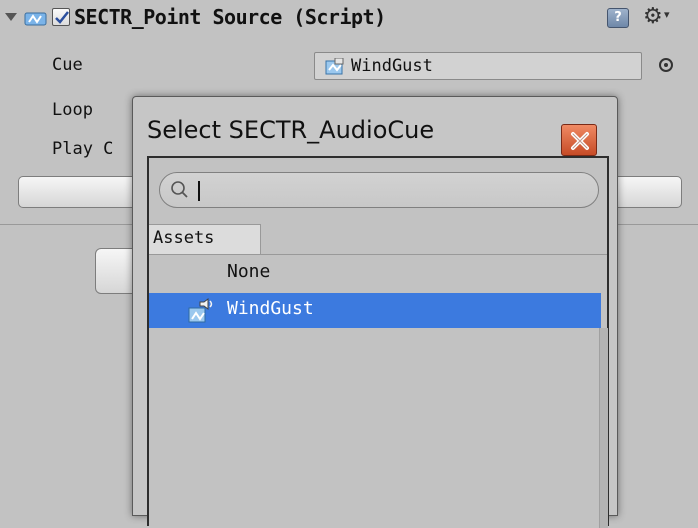 The image size is (698, 528). What do you see at coordinates (386, 191) in the screenshot?
I see `search-input` at bounding box center [386, 191].